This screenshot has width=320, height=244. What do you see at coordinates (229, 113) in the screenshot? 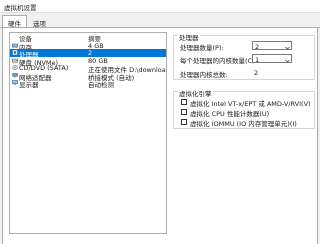
I see `virtualize-cpu-counters-label: 虚拟化 CPU 性能计数器(U)` at bounding box center [229, 113].